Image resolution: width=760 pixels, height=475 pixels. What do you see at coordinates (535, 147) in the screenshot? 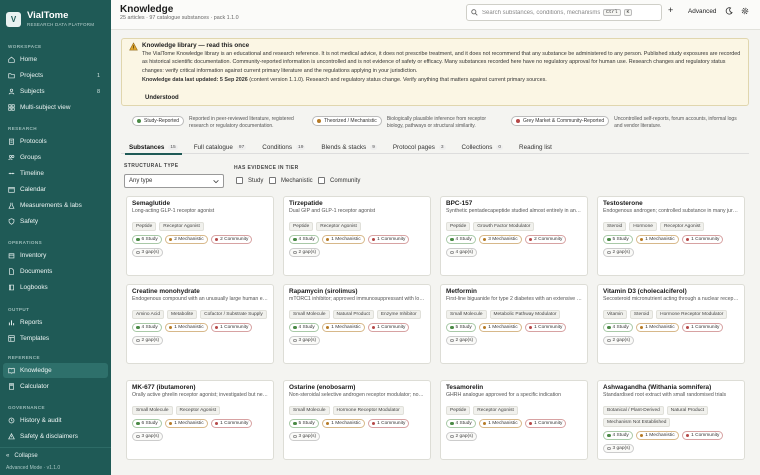
I see `tab-reading-list: Reading list` at bounding box center [535, 147].